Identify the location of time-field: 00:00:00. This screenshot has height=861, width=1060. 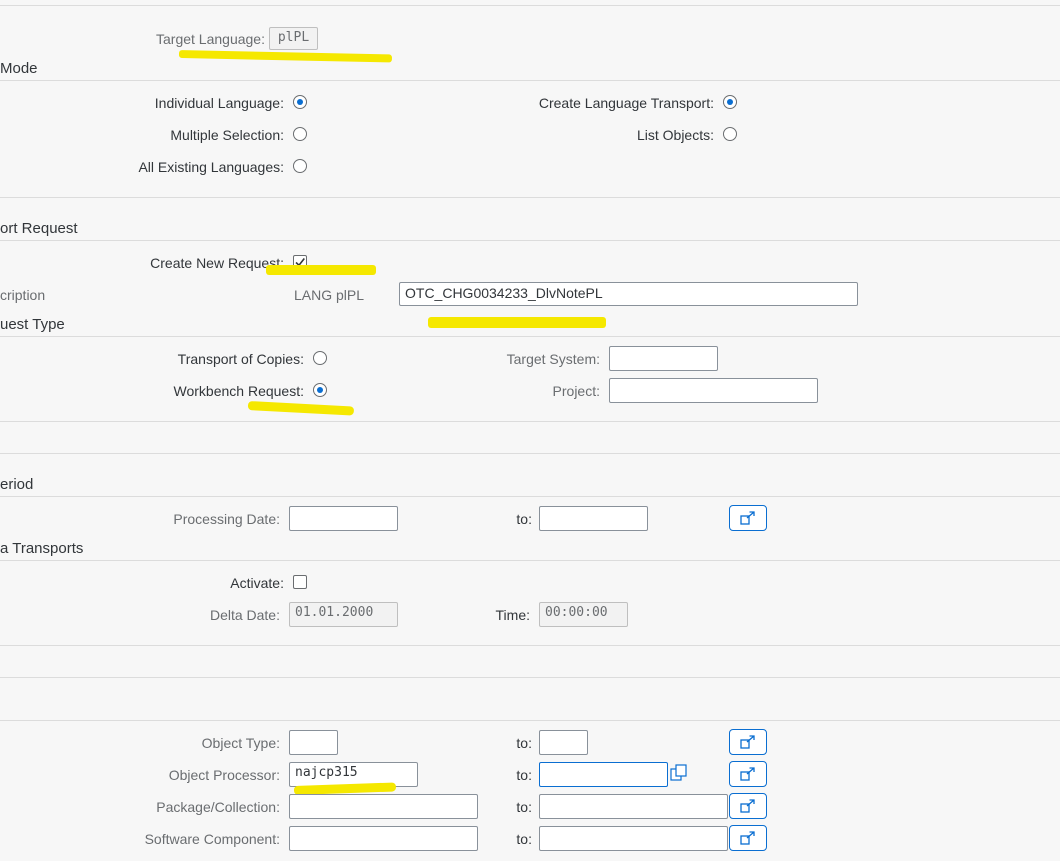
(583, 614).